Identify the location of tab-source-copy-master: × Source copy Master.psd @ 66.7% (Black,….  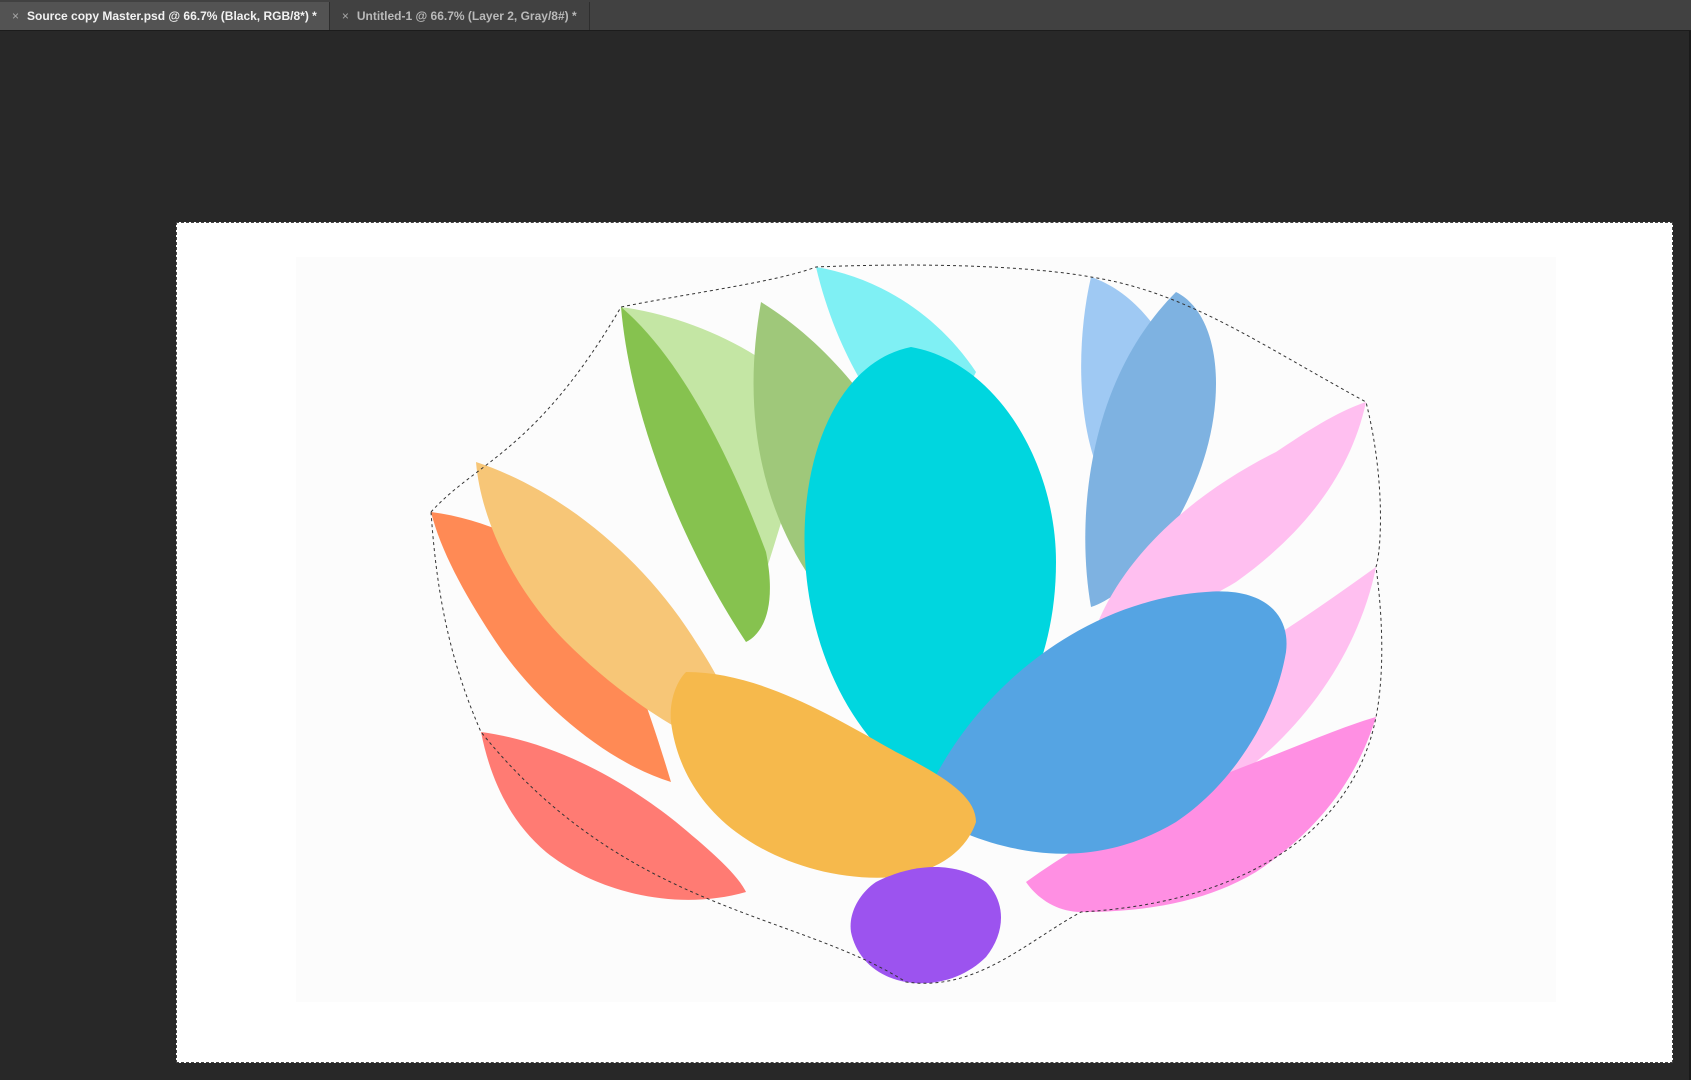
(165, 16).